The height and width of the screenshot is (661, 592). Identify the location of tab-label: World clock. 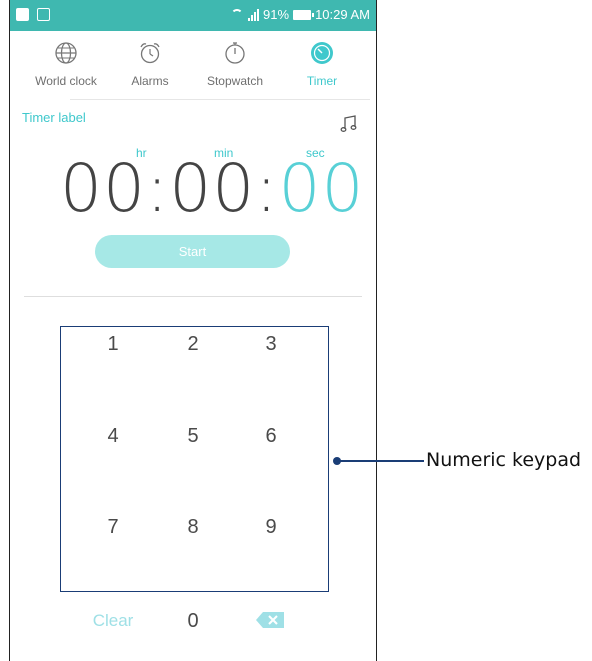
(66, 81).